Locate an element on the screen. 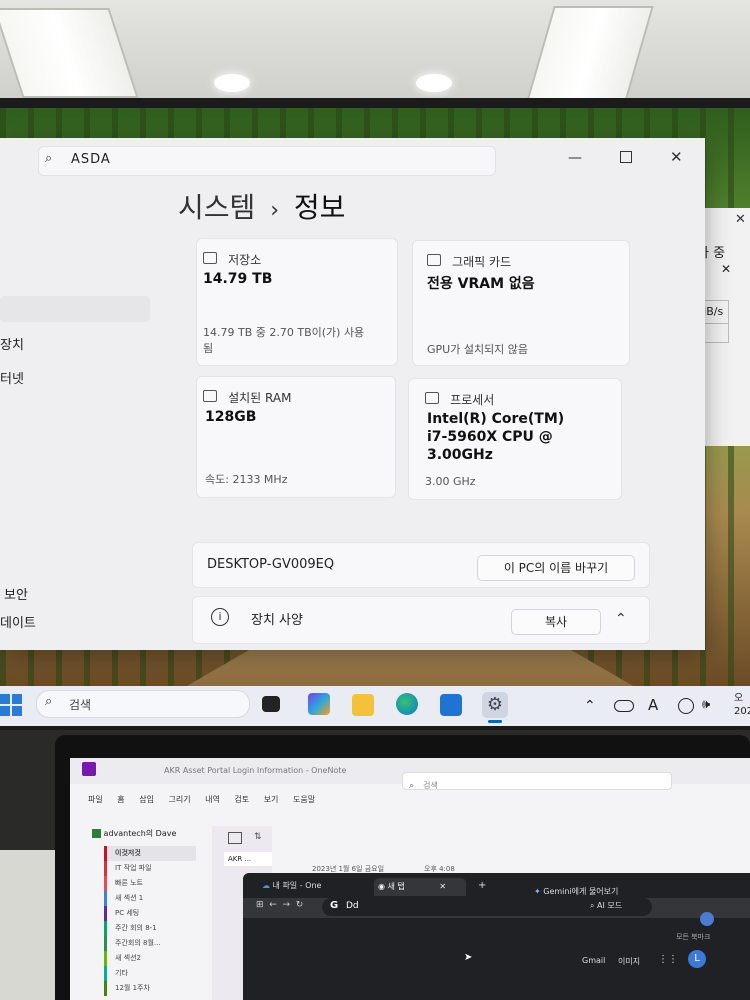  sidebar-item-security: 보안 is located at coordinates (16, 593).